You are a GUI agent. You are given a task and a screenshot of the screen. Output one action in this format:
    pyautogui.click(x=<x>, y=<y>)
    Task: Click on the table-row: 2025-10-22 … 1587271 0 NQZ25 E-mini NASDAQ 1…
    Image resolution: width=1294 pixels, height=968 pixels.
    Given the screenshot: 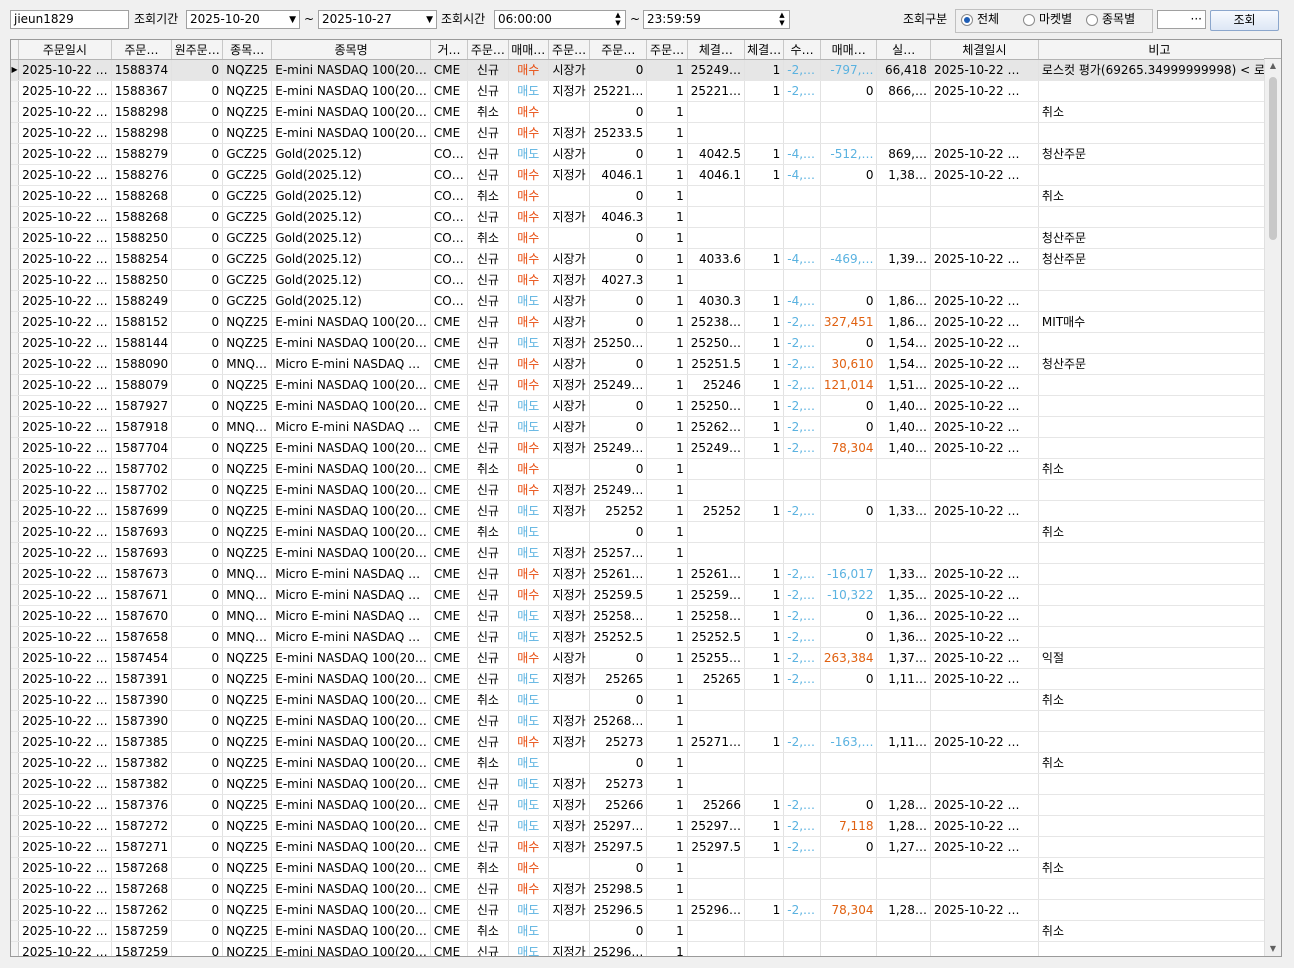 What is the action you would take?
    pyautogui.click(x=646, y=847)
    